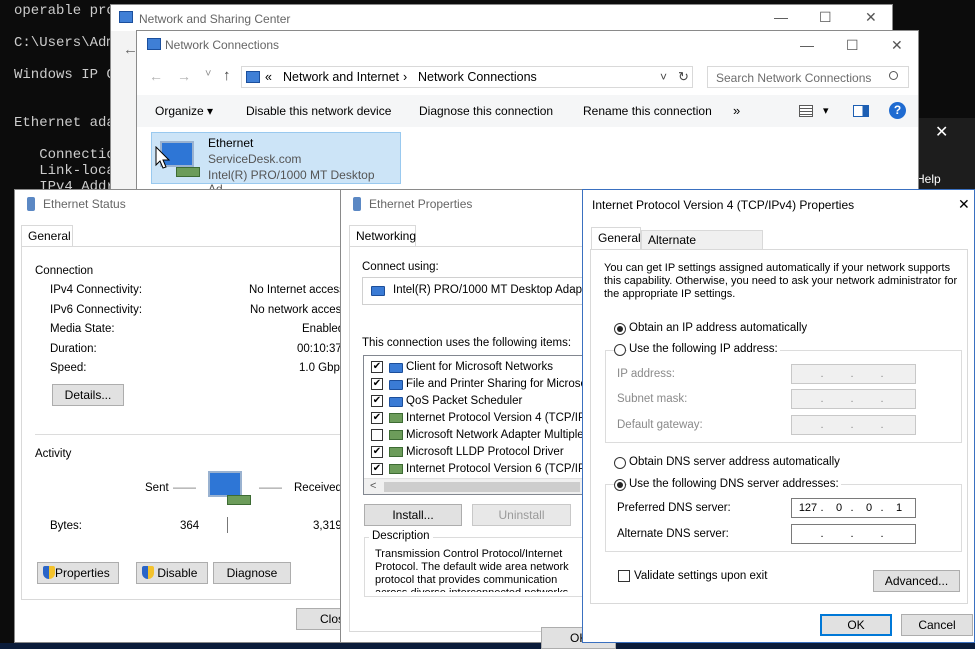 Image resolution: width=975 pixels, height=649 pixels. Describe the element at coordinates (341, 77) in the screenshot. I see `breadcrumb-network-internet: Network and Internet` at that location.